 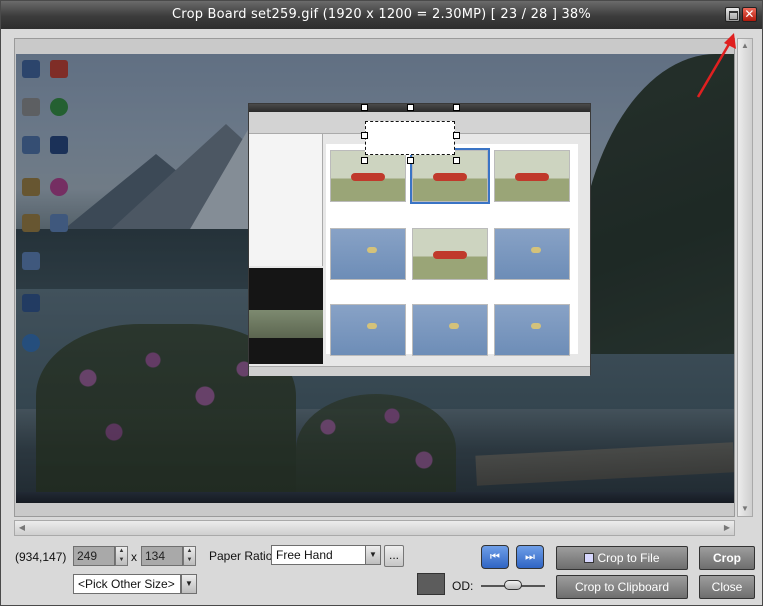 I want to click on crop-to-file-button: Crop to File, so click(x=622, y=558).